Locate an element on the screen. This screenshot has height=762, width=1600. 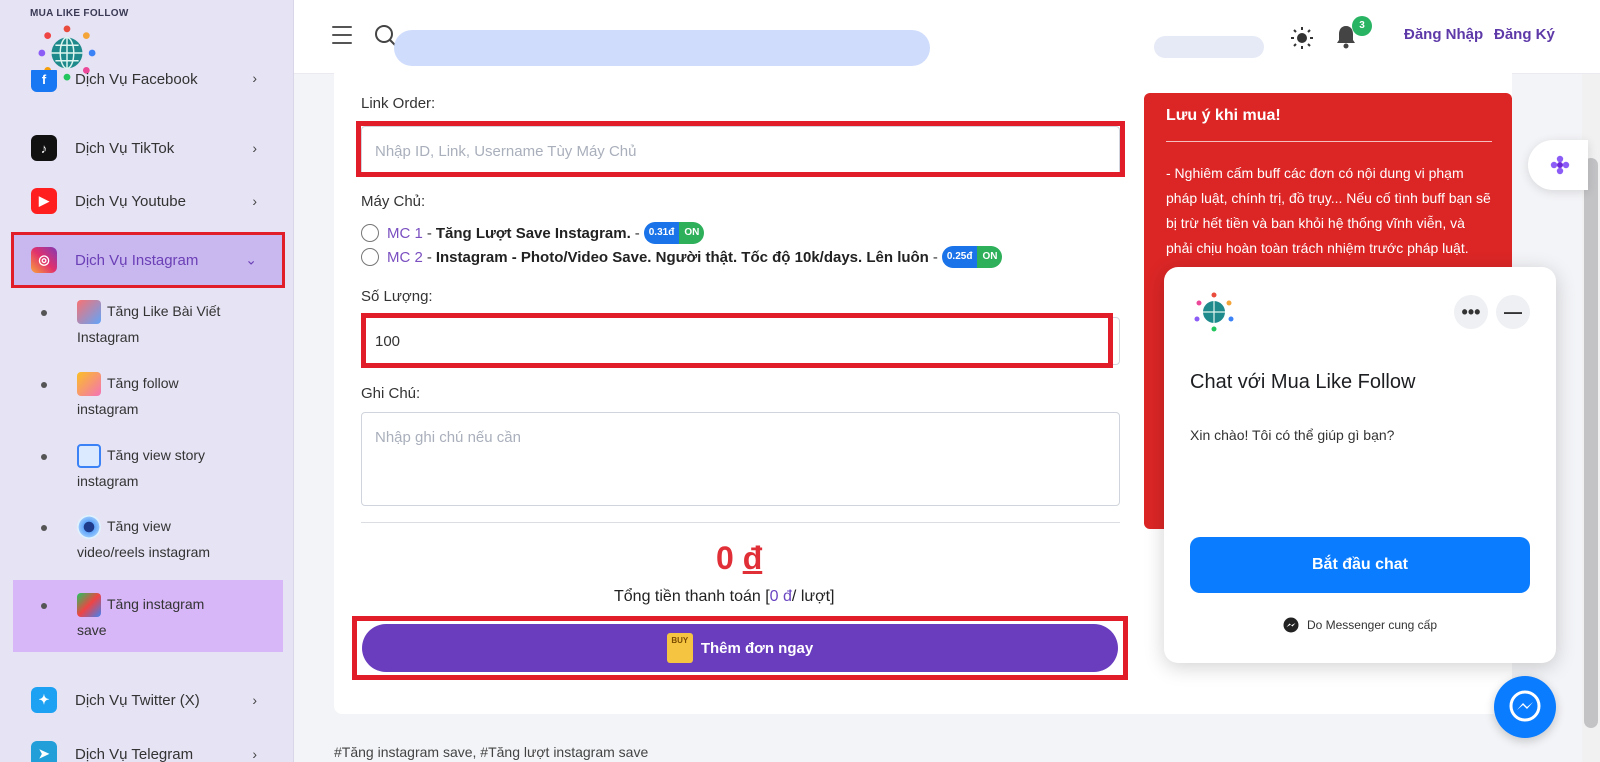
twitter-icon: ✦ is located at coordinates (44, 700).